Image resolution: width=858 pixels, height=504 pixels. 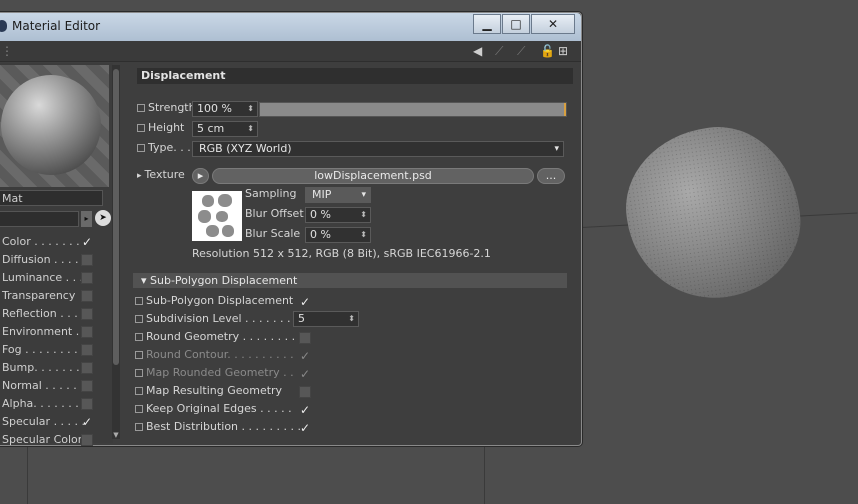 I want to click on blur-scale-input: 0 % ⬍, so click(x=338, y=235).